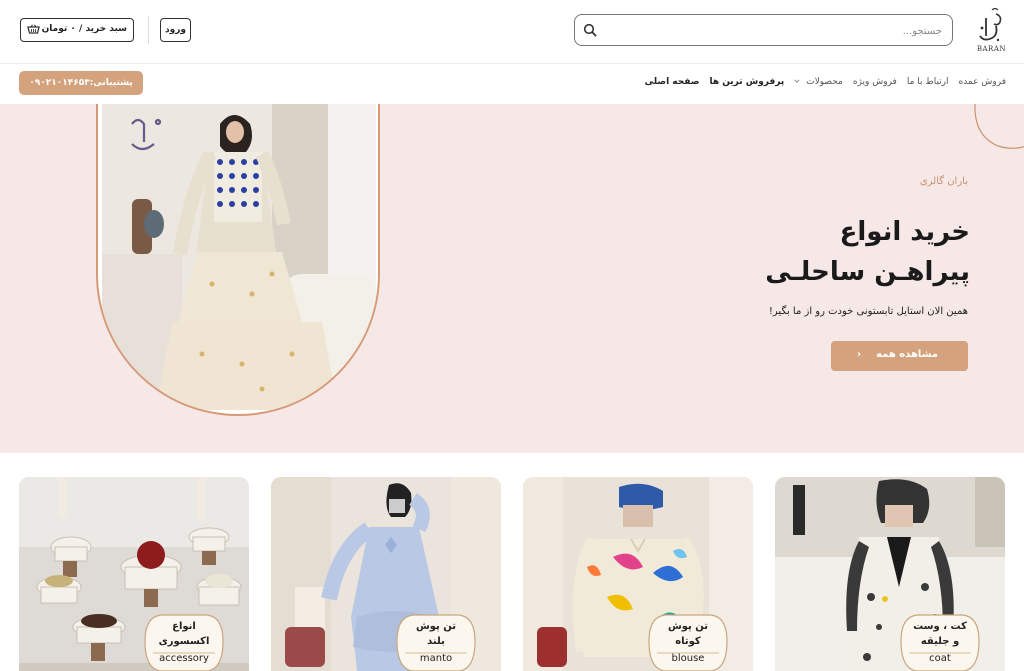 The image size is (1024, 671). I want to click on nav-item-contact: ارتباط با ما, so click(928, 82).